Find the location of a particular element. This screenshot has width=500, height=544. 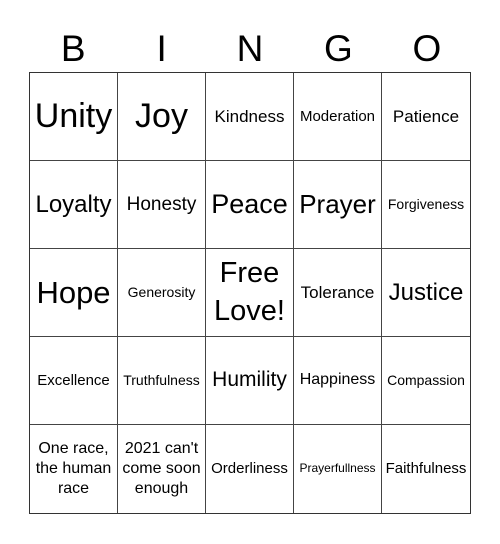

header-letter-i: I is located at coordinates (161, 48).